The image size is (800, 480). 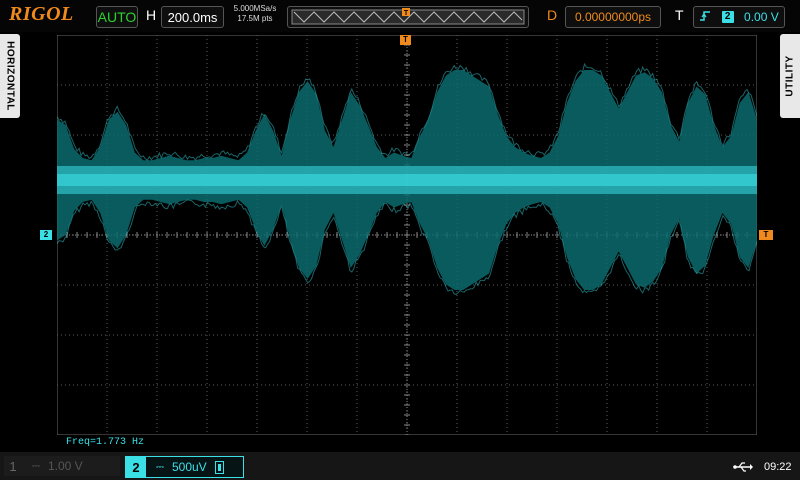 I want to click on memory-depth: 17.5M pts, so click(x=255, y=18).